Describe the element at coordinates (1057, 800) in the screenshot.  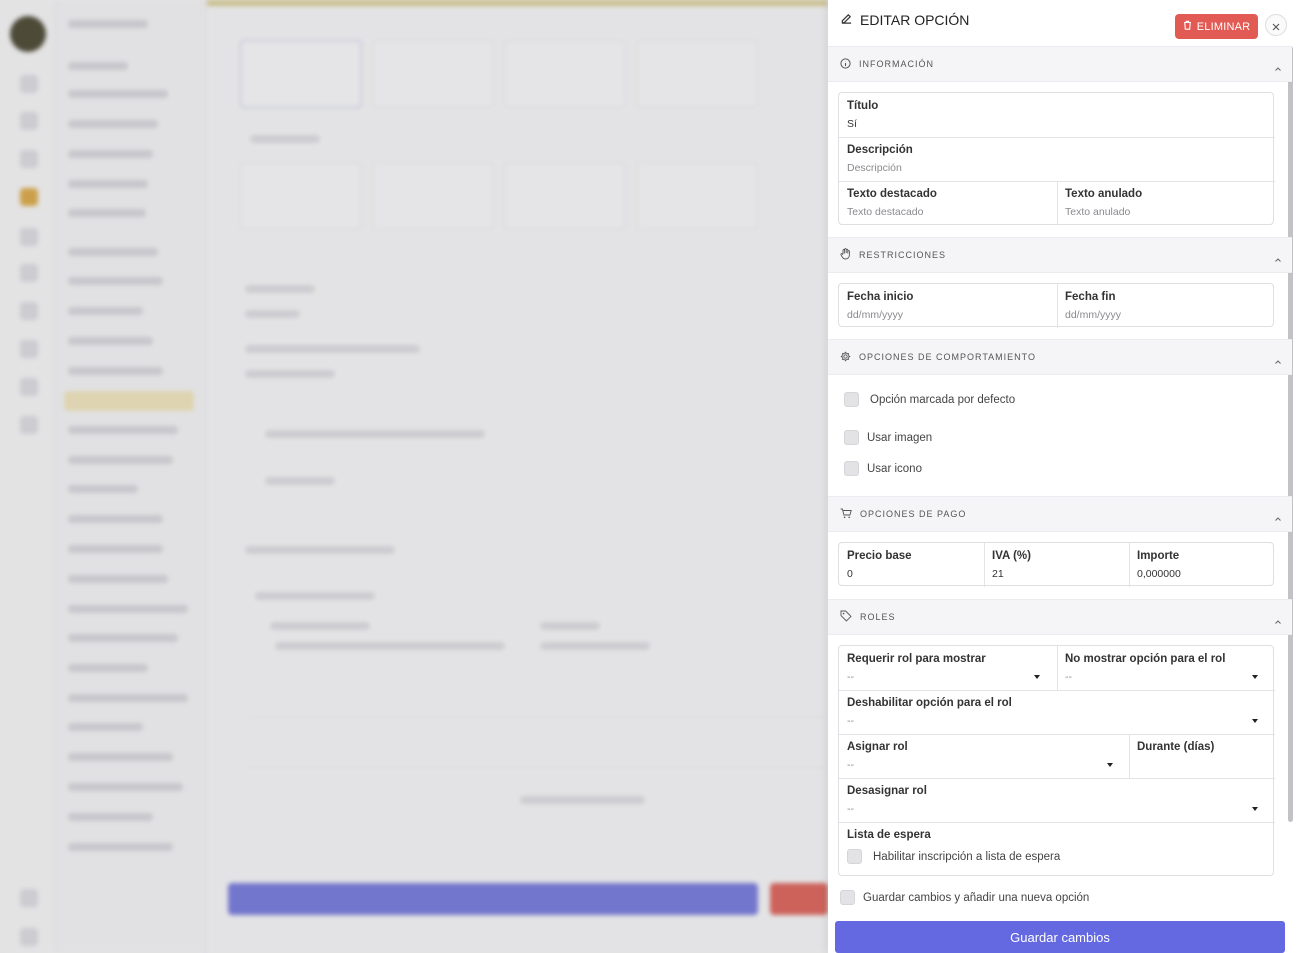
I see `unassign-role-select: Desasignar rol --` at that location.